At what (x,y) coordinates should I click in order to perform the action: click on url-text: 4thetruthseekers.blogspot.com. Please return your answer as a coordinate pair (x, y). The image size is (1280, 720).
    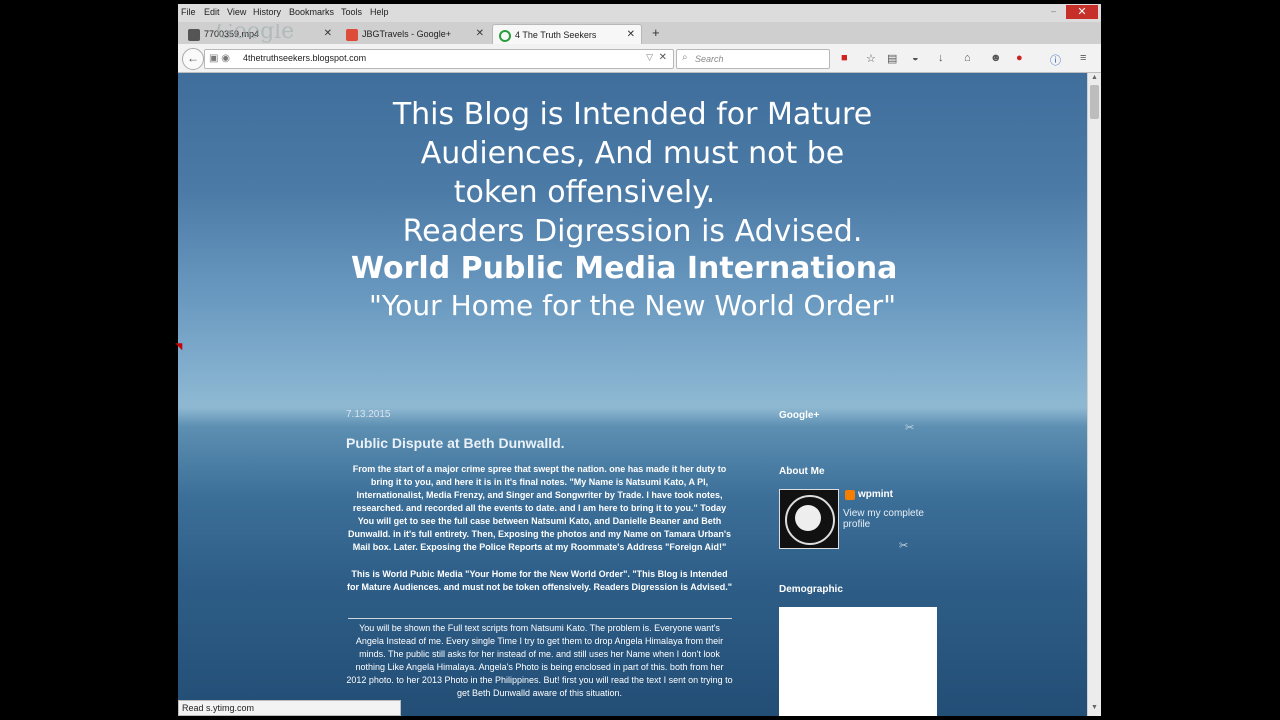
    Looking at the image, I should click on (305, 58).